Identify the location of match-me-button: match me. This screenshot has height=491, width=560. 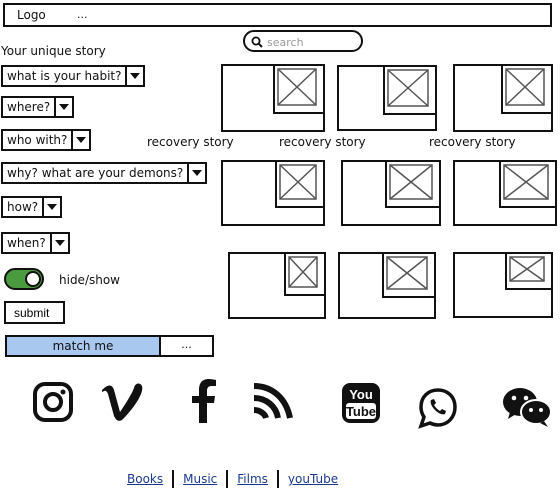
(84, 346).